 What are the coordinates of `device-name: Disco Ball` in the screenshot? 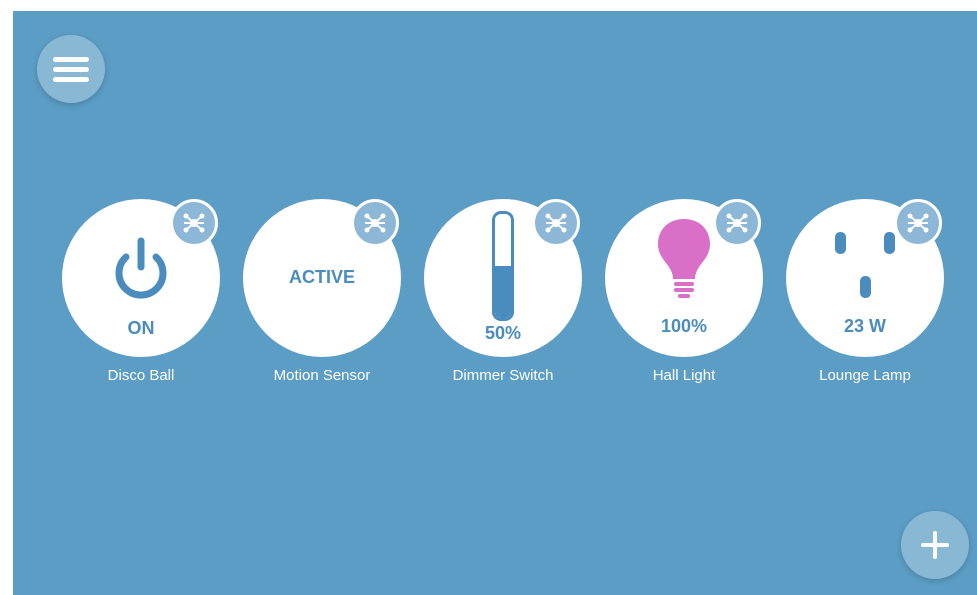 It's located at (141, 375).